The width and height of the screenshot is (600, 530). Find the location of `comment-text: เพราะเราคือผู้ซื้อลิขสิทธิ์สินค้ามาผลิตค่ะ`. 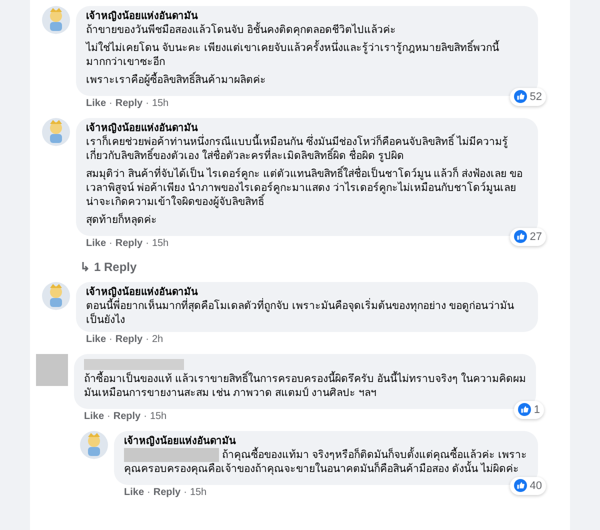

comment-text: เพราะเราคือผู้ซื้อลิขสิทธิ์สินค้ามาผลิตค่ะ is located at coordinates (307, 80).